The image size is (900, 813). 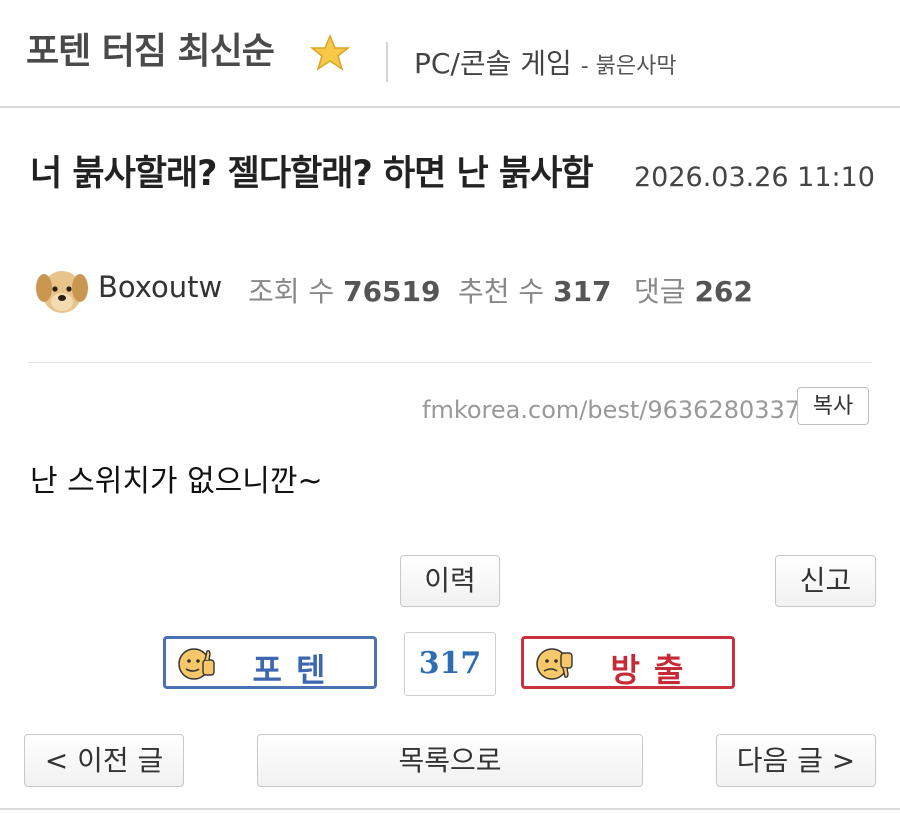 What do you see at coordinates (176, 481) in the screenshot?
I see `post-content: 난 스위치가 없으니깐~` at bounding box center [176, 481].